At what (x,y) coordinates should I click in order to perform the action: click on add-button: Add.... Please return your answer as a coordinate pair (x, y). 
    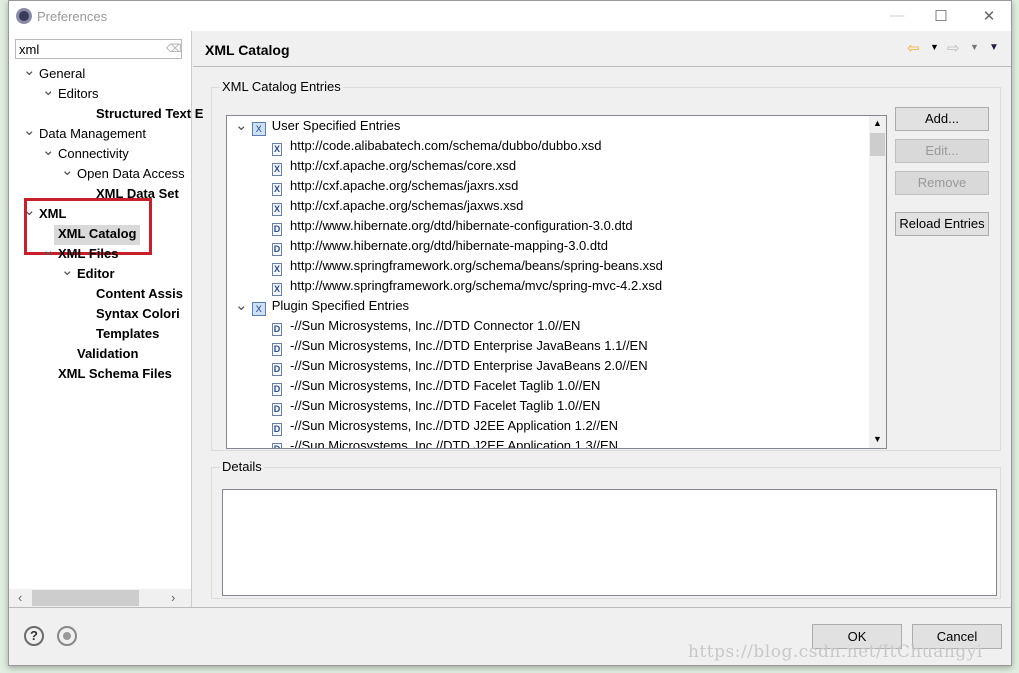
    Looking at the image, I should click on (942, 119).